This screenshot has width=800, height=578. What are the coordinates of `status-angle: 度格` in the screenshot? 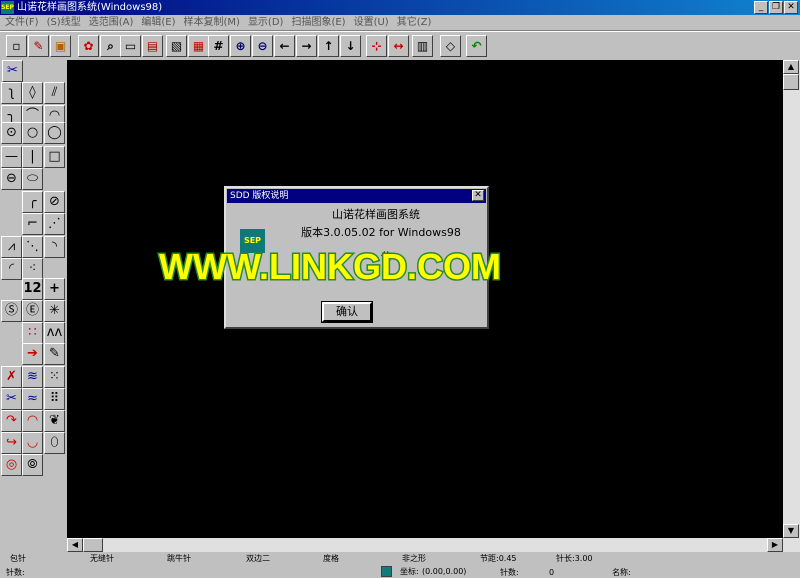 It's located at (331, 558).